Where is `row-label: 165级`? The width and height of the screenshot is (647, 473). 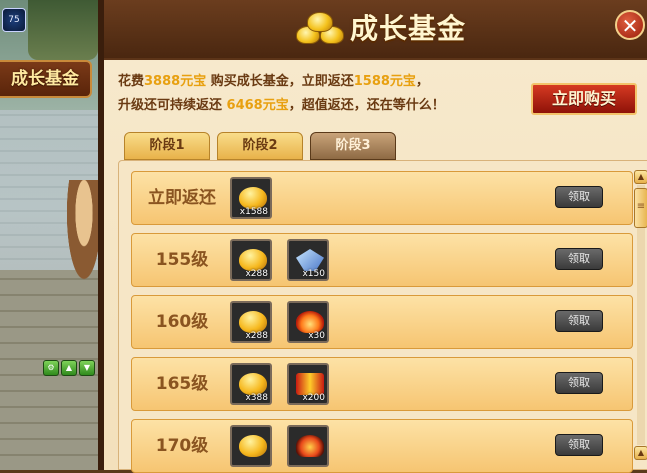 row-label: 165级 is located at coordinates (182, 384).